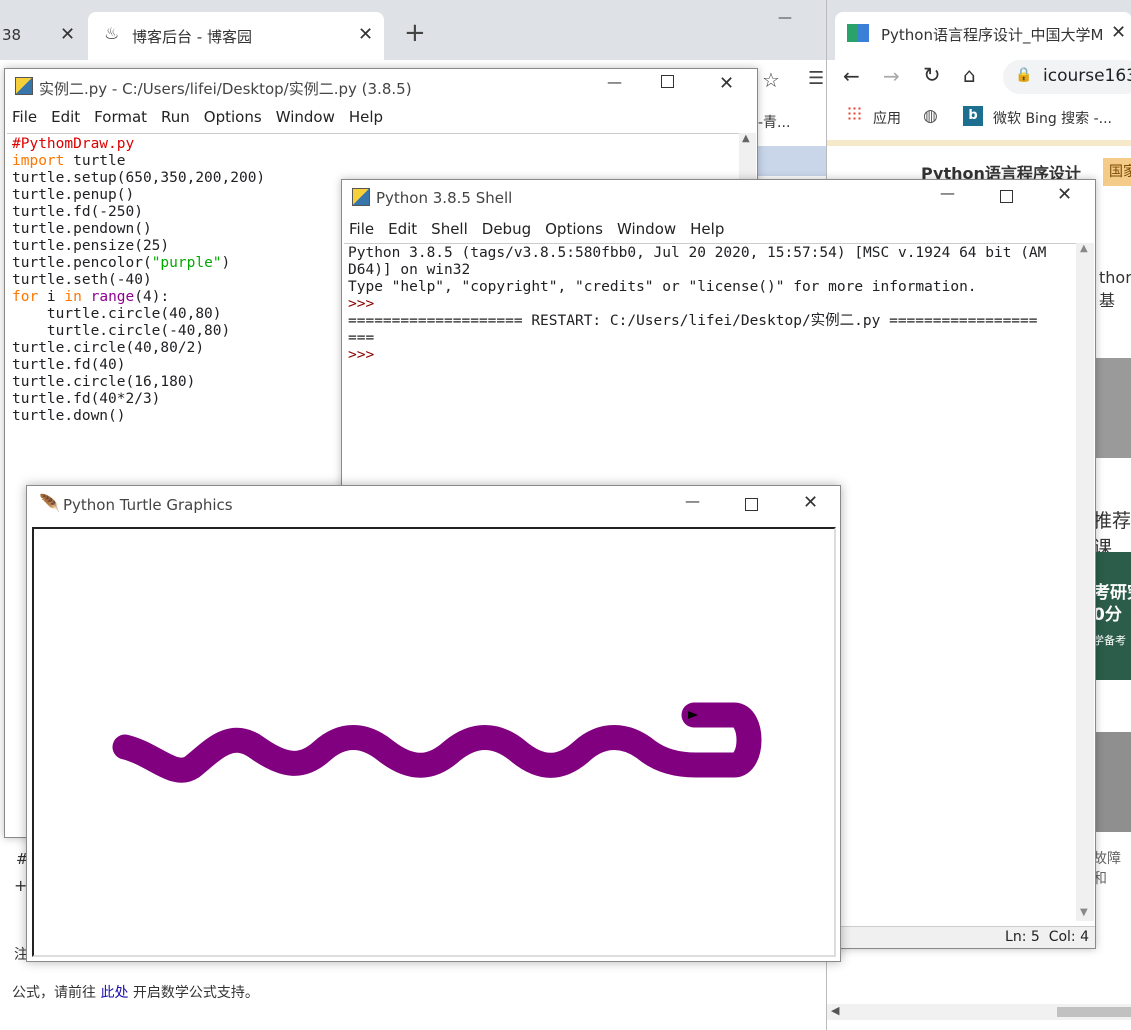  What do you see at coordinates (771, 80) in the screenshot?
I see `star-icon: ☆` at bounding box center [771, 80].